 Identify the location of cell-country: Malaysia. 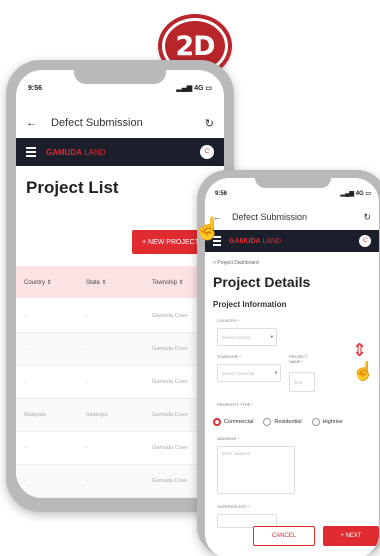
(35, 415).